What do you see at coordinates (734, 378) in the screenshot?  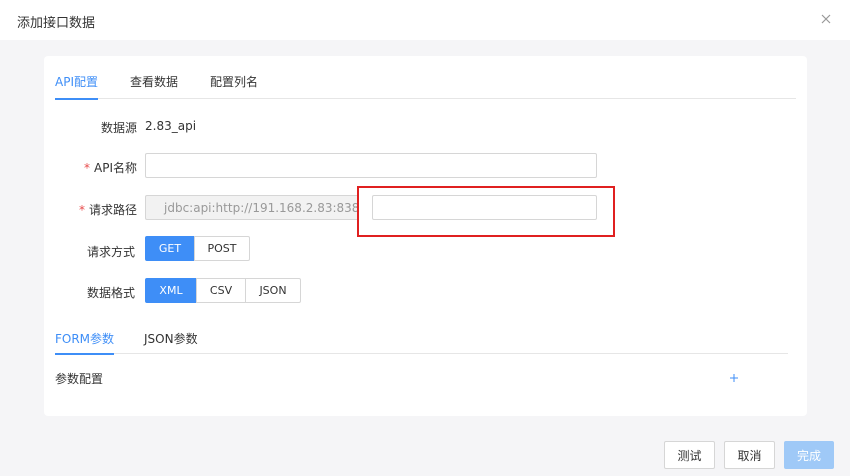 I see `plus-icon` at bounding box center [734, 378].